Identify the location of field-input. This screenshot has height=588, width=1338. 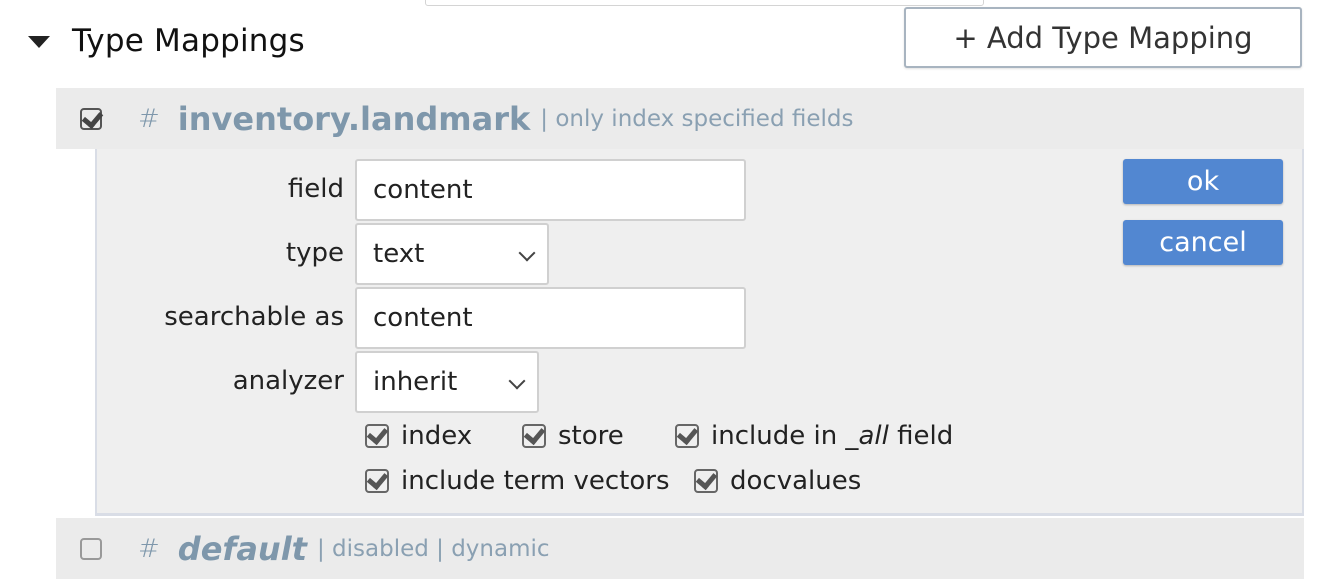
(550, 190).